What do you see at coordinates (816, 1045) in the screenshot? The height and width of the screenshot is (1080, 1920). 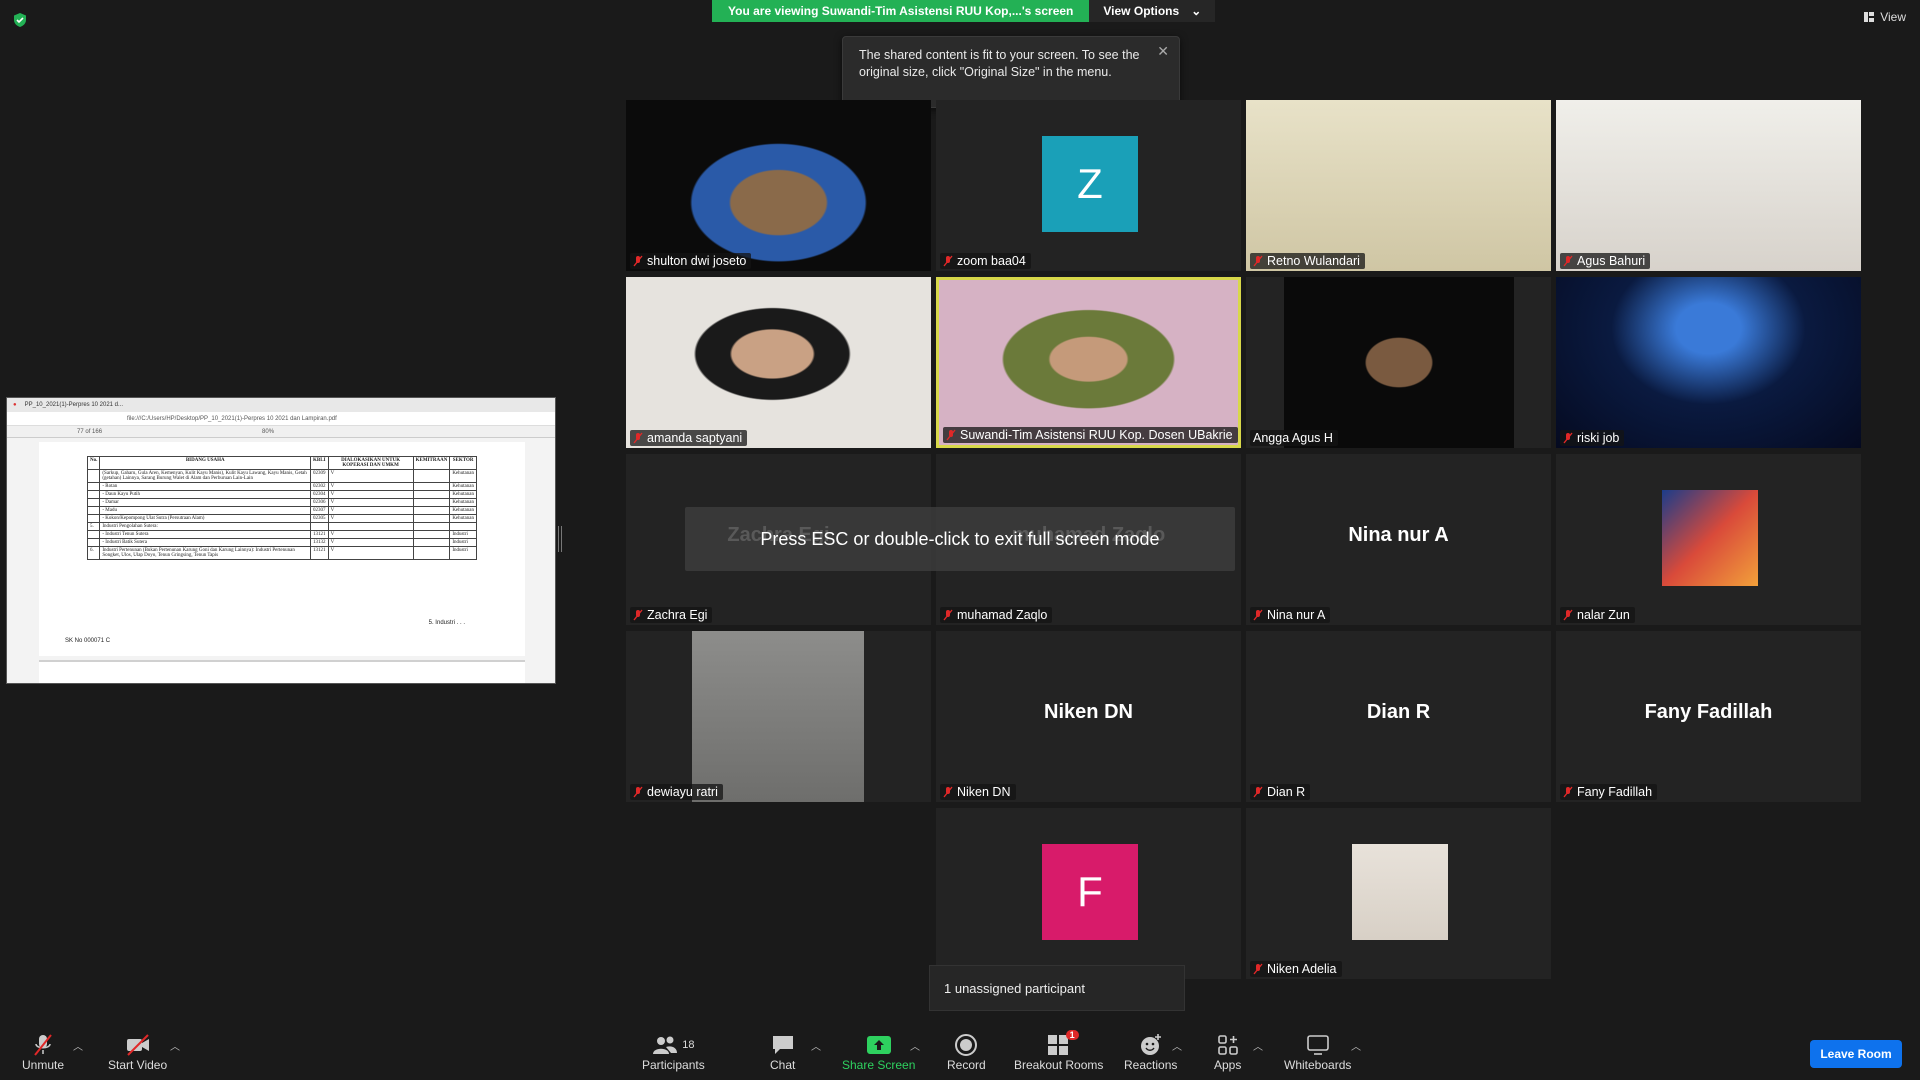 I see `chat-options-caret-icon: ︿` at bounding box center [816, 1045].